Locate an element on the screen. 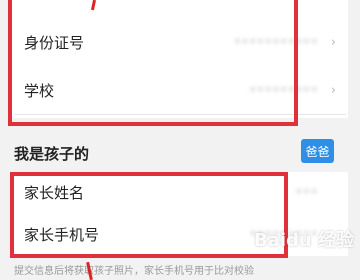 The width and height of the screenshot is (360, 280). watermark-text: Baidu 经验 is located at coordinates (303, 240).